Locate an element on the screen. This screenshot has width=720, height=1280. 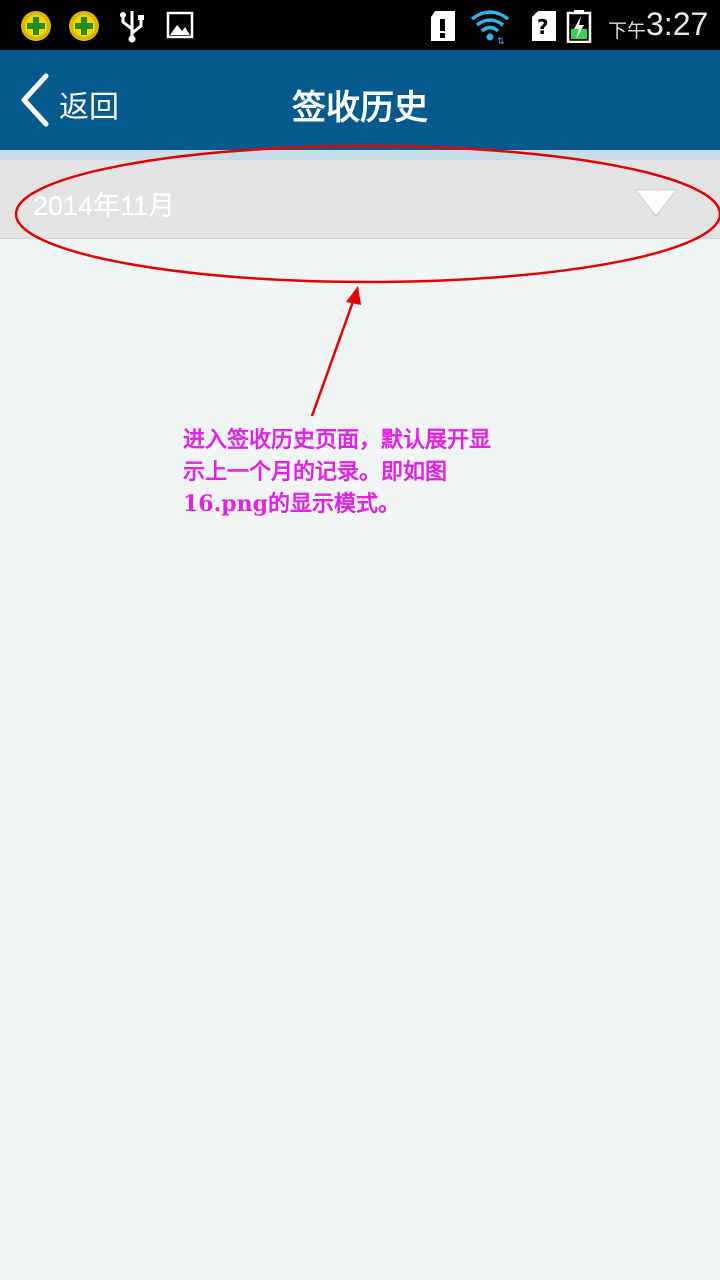
highlight-ellipse is located at coordinates (367, 214).